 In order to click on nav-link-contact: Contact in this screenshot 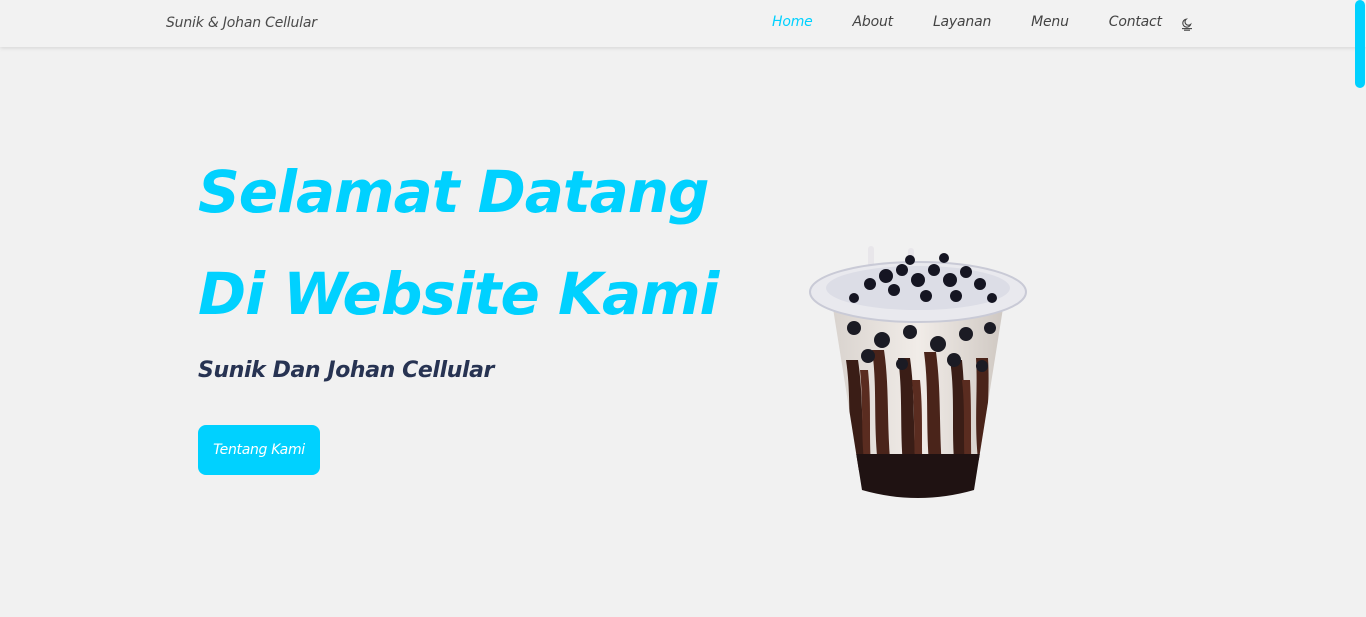, I will do `click(1135, 22)`.